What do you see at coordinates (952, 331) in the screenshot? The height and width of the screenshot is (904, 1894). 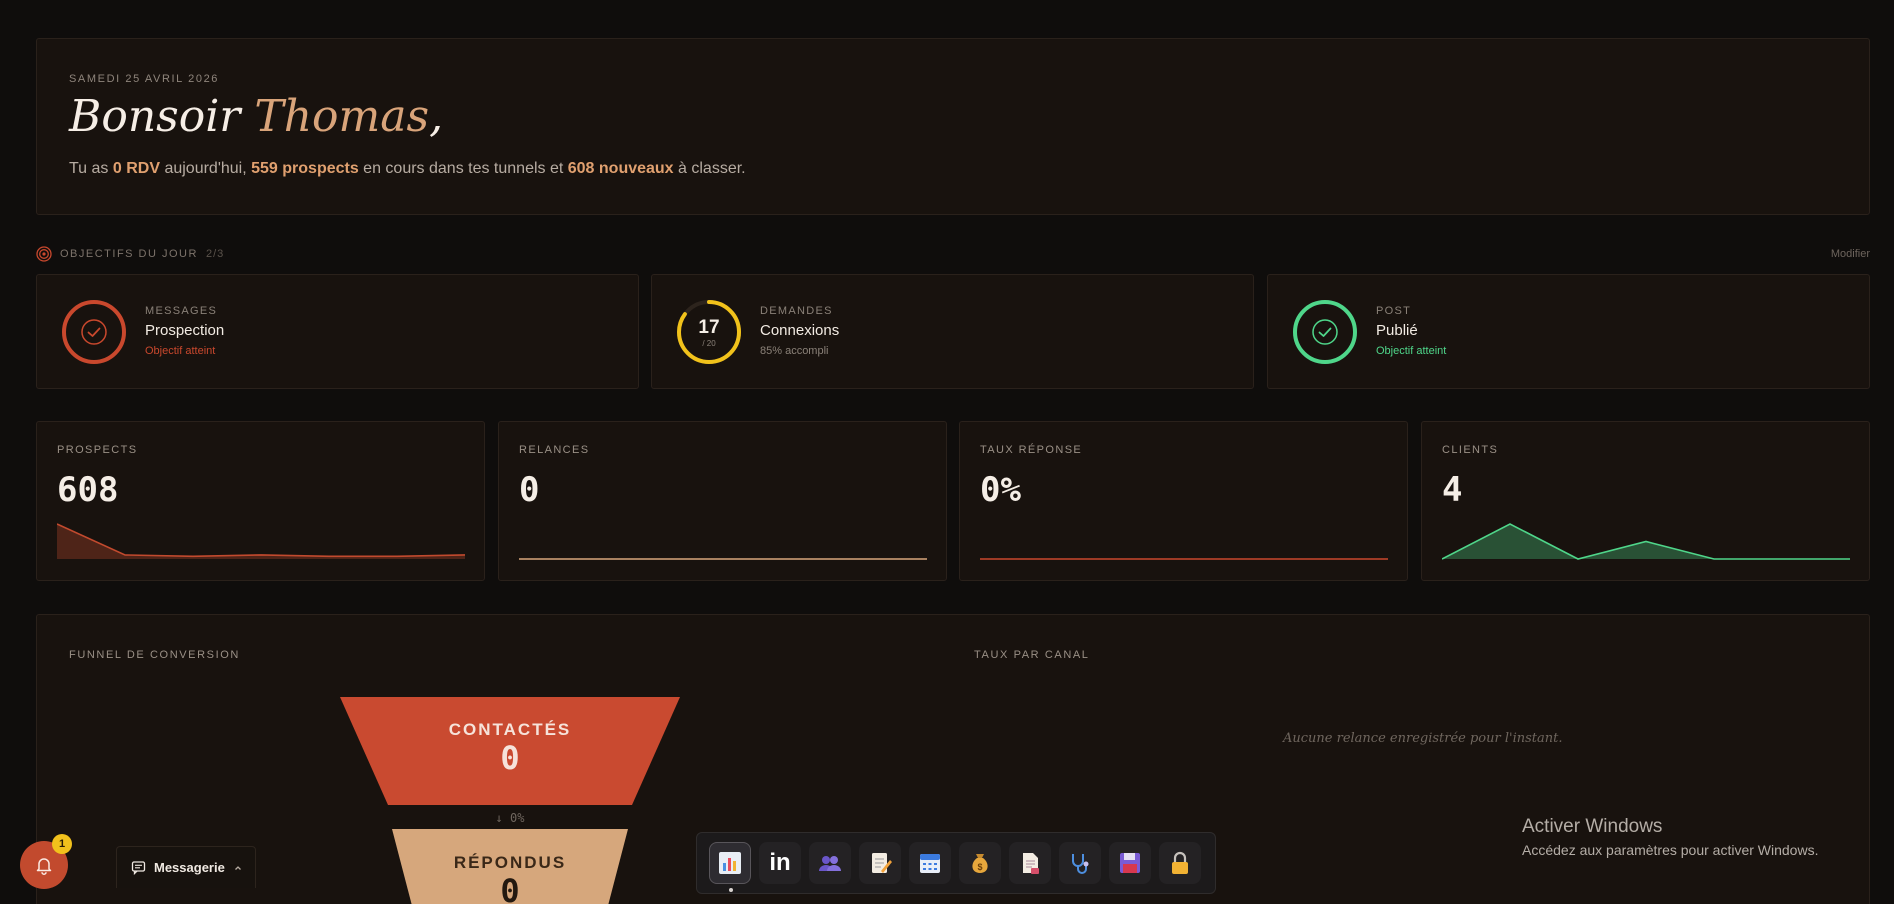 I see `objective-card-demandes: 17 / 20 DEMANDES Connexions 85% accompli` at bounding box center [952, 331].